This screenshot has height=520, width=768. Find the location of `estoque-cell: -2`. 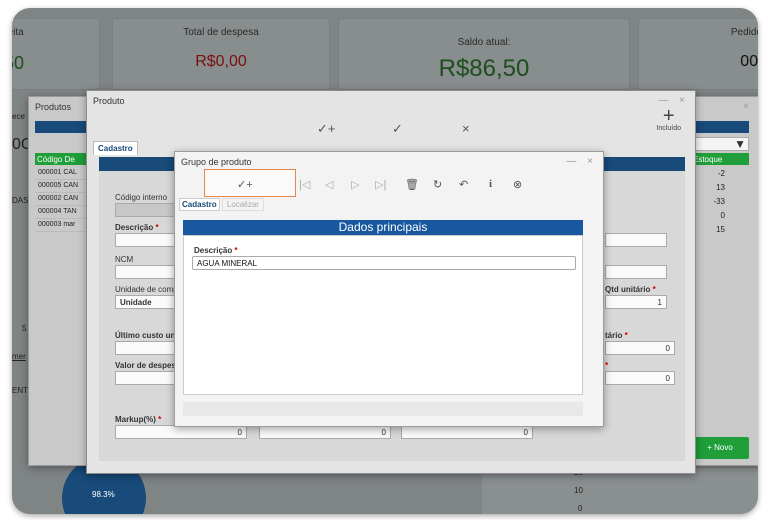

estoque-cell: -2 is located at coordinates (721, 173).